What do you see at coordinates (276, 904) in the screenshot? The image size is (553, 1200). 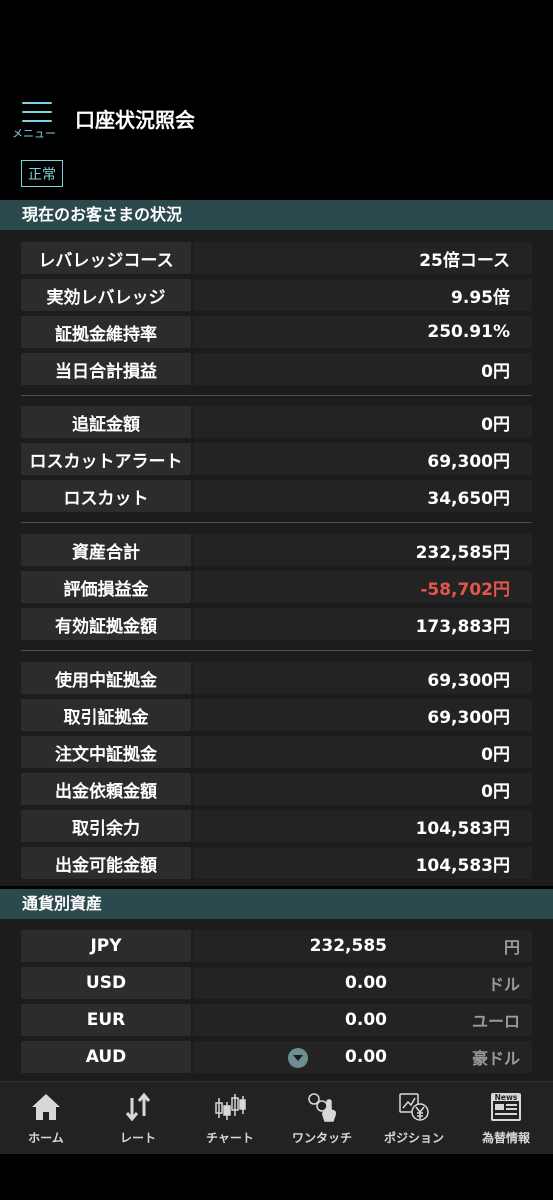 I see `section-header-currency-assets: 通貨別資産` at bounding box center [276, 904].